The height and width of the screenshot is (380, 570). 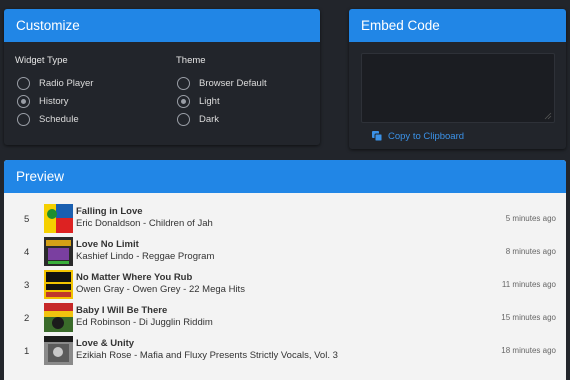 What do you see at coordinates (209, 119) in the screenshot?
I see `radio-label: Dark` at bounding box center [209, 119].